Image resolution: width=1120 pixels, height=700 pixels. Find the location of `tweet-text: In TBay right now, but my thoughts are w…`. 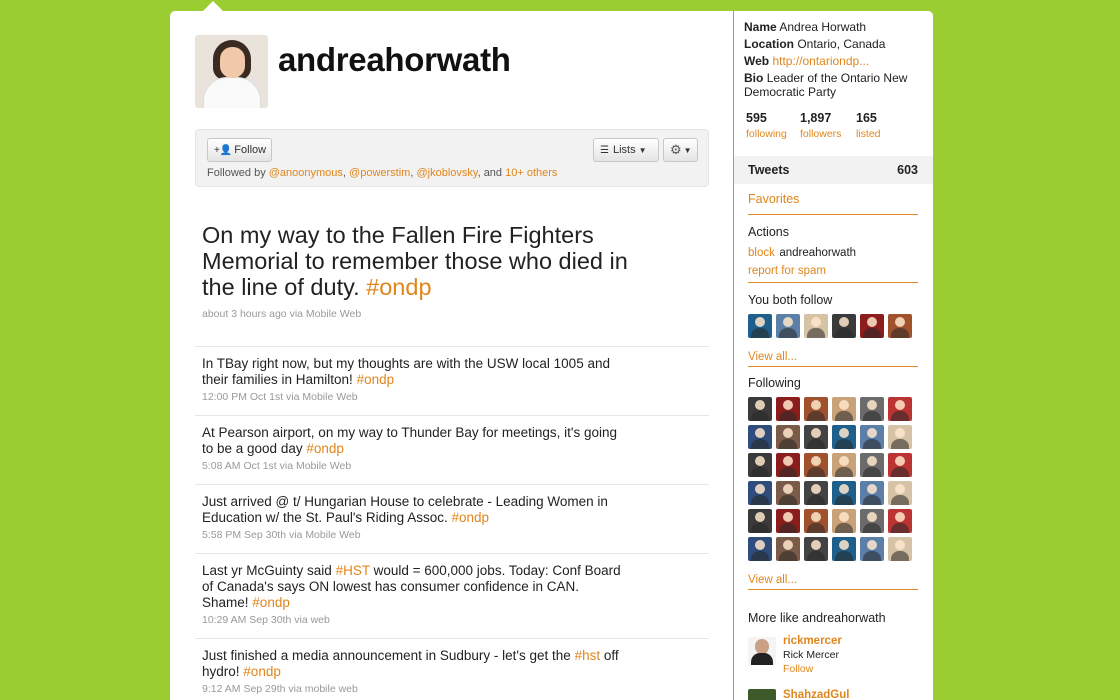

tweet-text: In TBay right now, but my thoughts are w… is located at coordinates (412, 372).